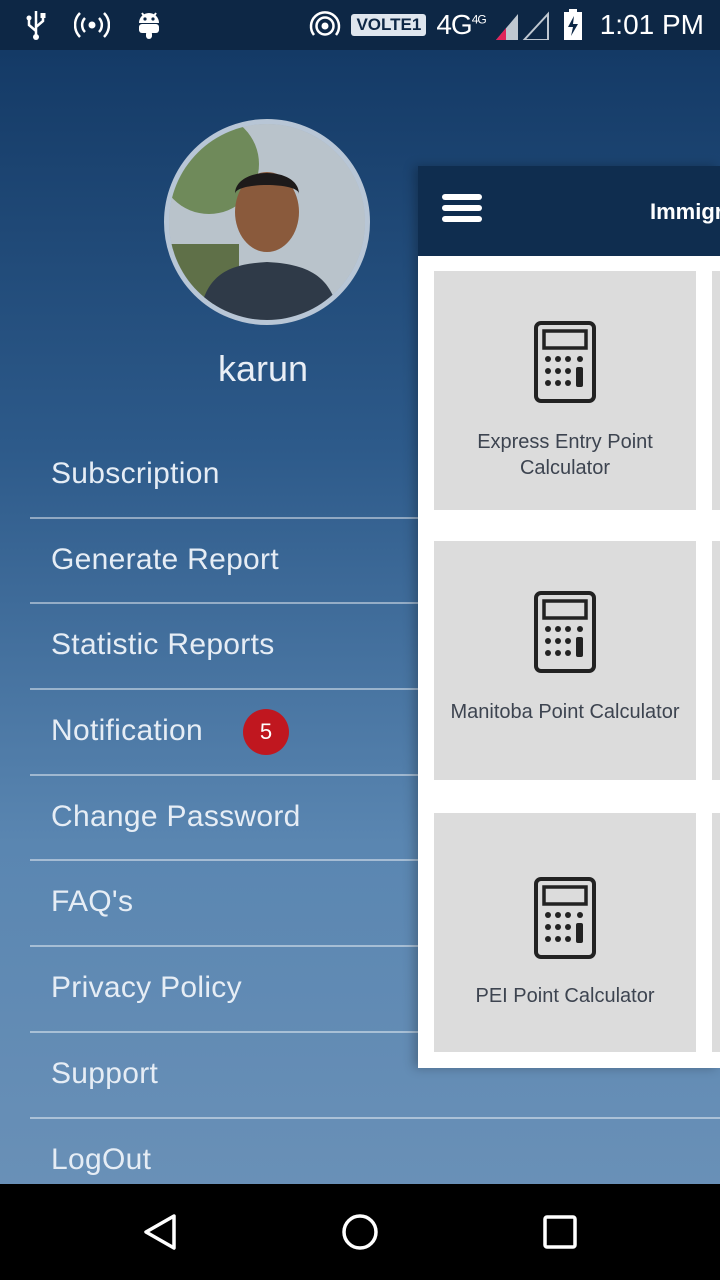  What do you see at coordinates (36, 25) in the screenshot?
I see `usb-icon` at bounding box center [36, 25].